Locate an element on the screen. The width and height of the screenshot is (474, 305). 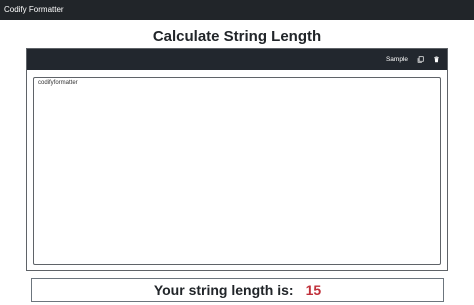
copy-icon is located at coordinates (420, 59).